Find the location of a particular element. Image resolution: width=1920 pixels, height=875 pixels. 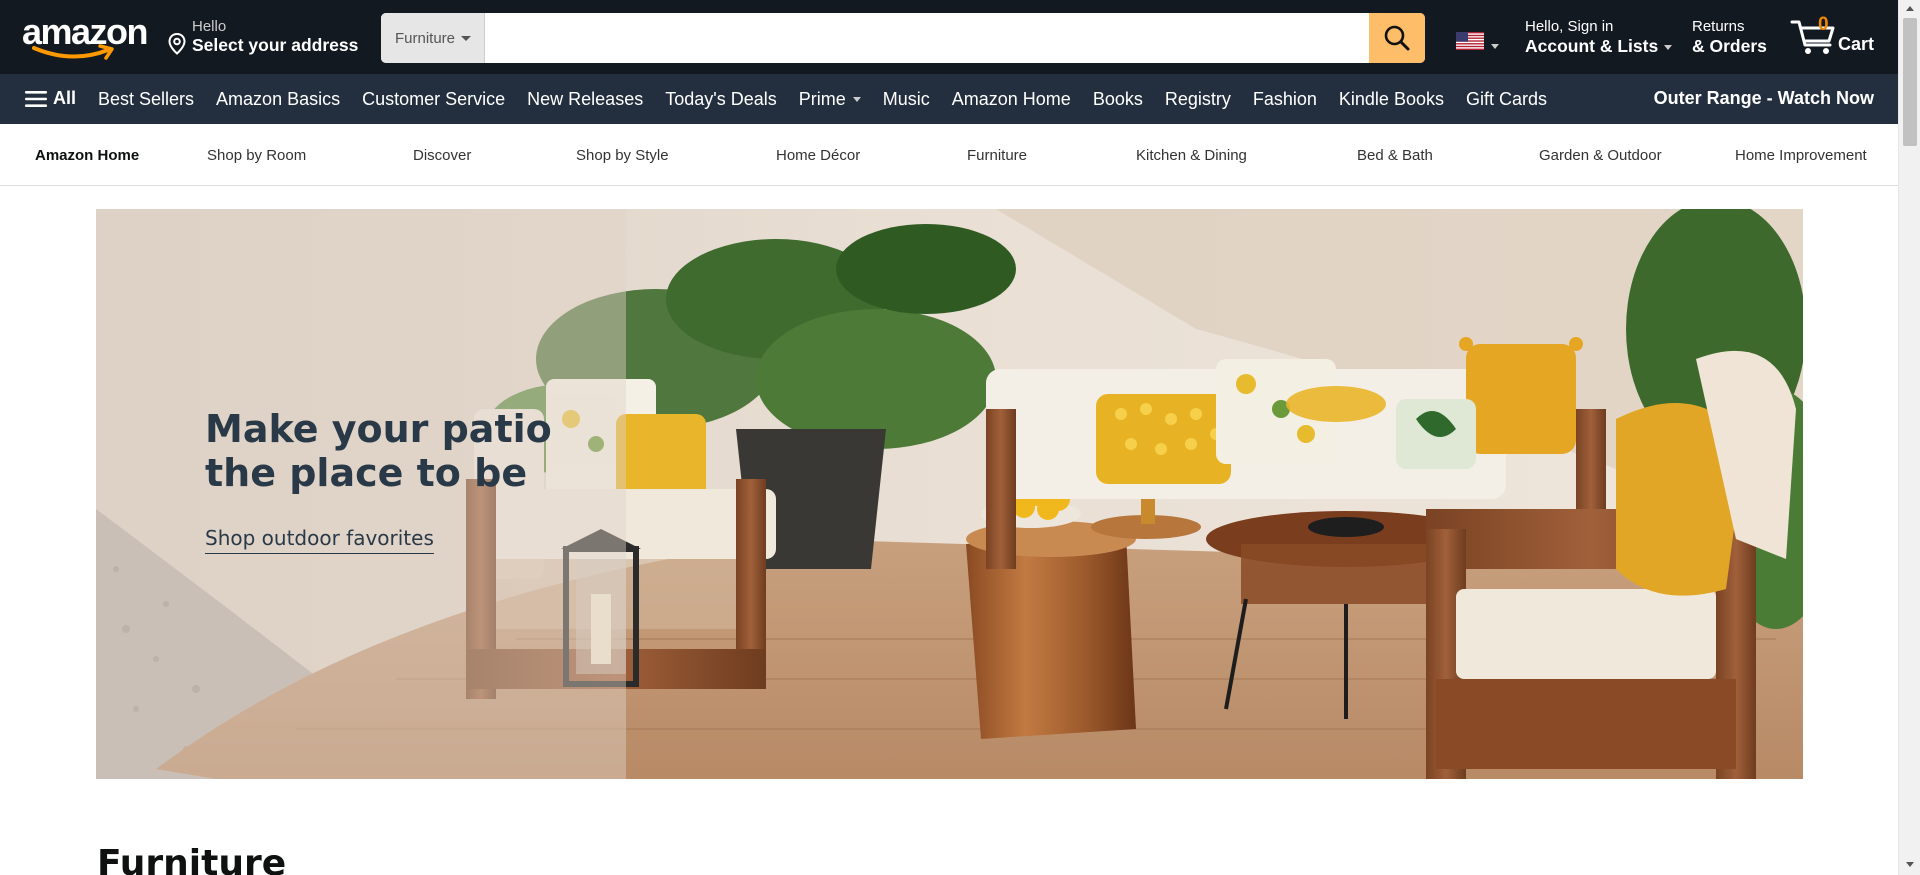

account-greeting: Hello, Sign in is located at coordinates (1569, 26).